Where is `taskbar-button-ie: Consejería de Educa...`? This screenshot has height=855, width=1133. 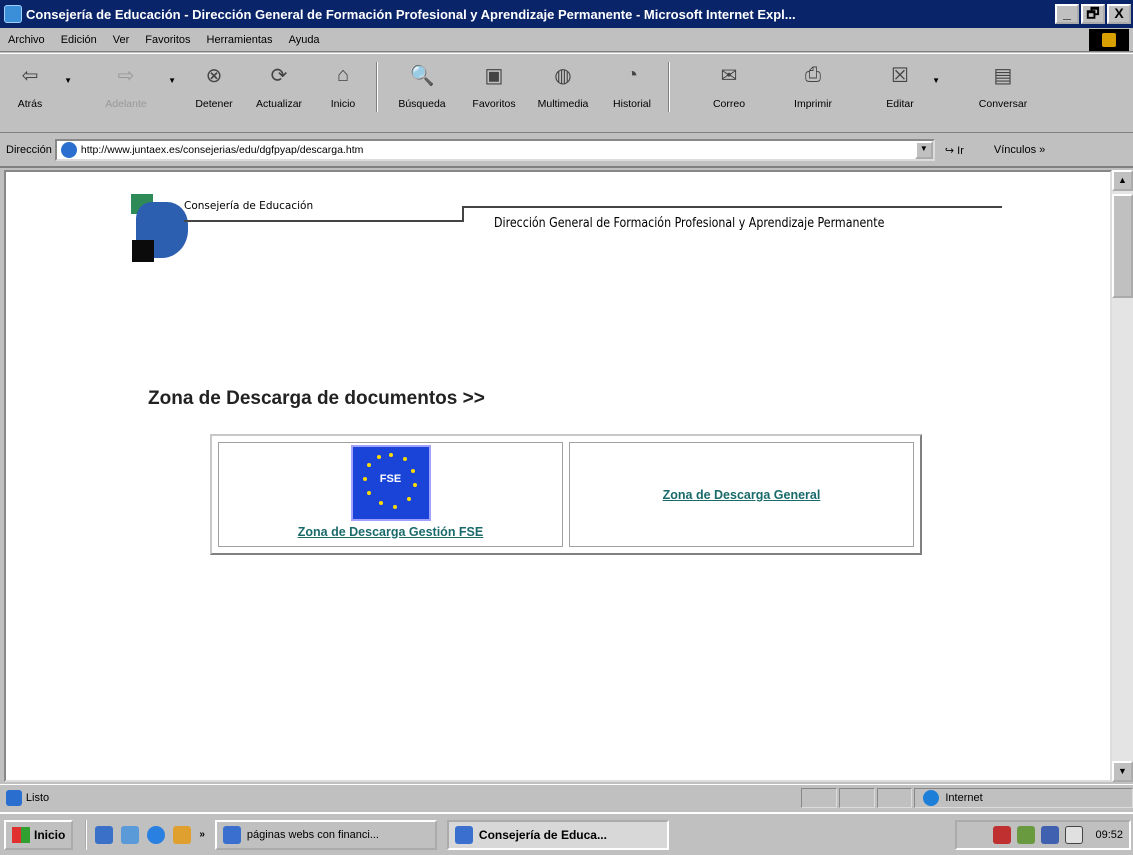
taskbar-button-ie: Consejería de Educa... is located at coordinates (557, 834).